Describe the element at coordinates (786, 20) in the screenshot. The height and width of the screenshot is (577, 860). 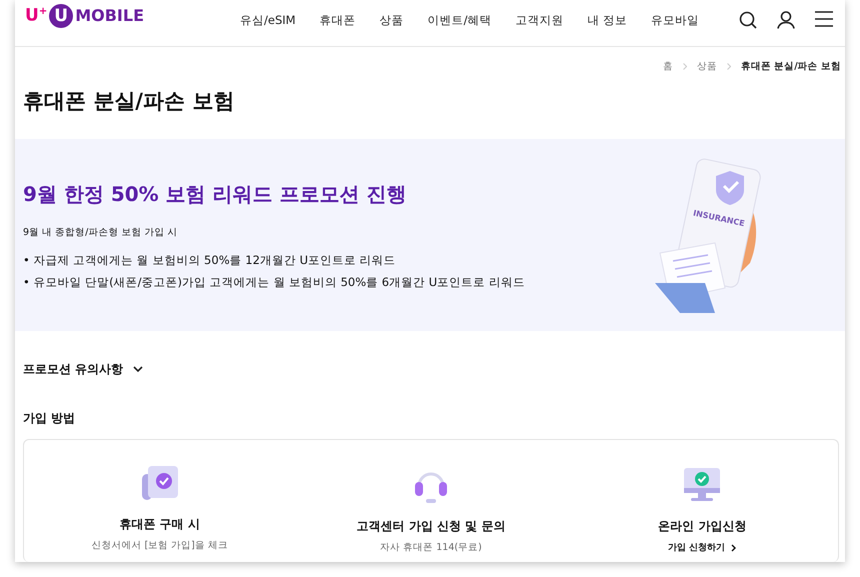
I see `user-icon` at that location.